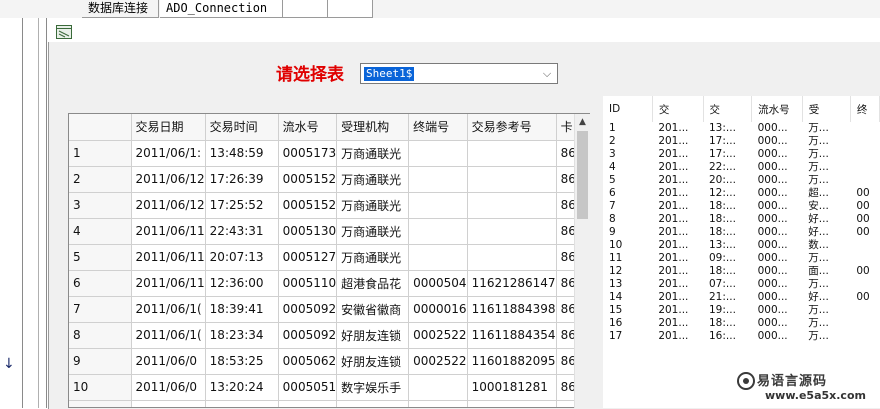 Image resolution: width=880 pixels, height=409 pixels. I want to click on grid-column-header: 交易参考号, so click(512, 127).